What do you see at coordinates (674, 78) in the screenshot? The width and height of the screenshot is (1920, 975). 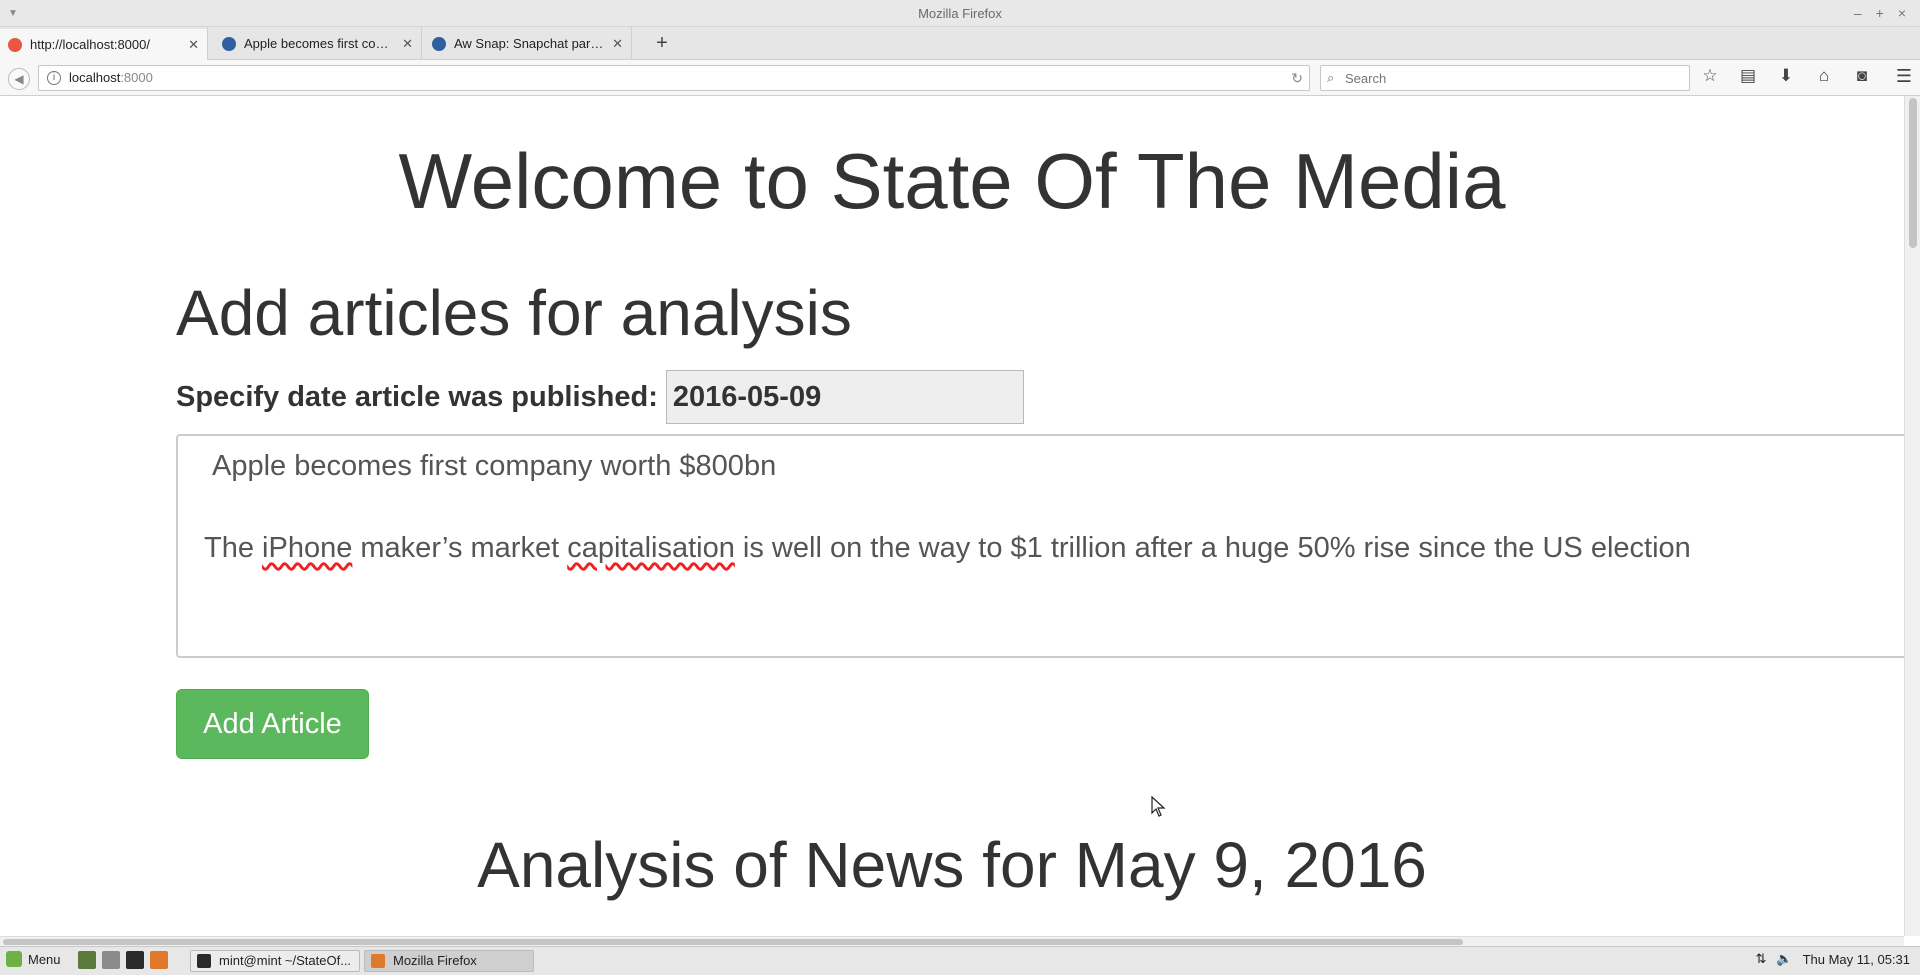 I see `url-bar: i localhost:8000 ↻` at bounding box center [674, 78].